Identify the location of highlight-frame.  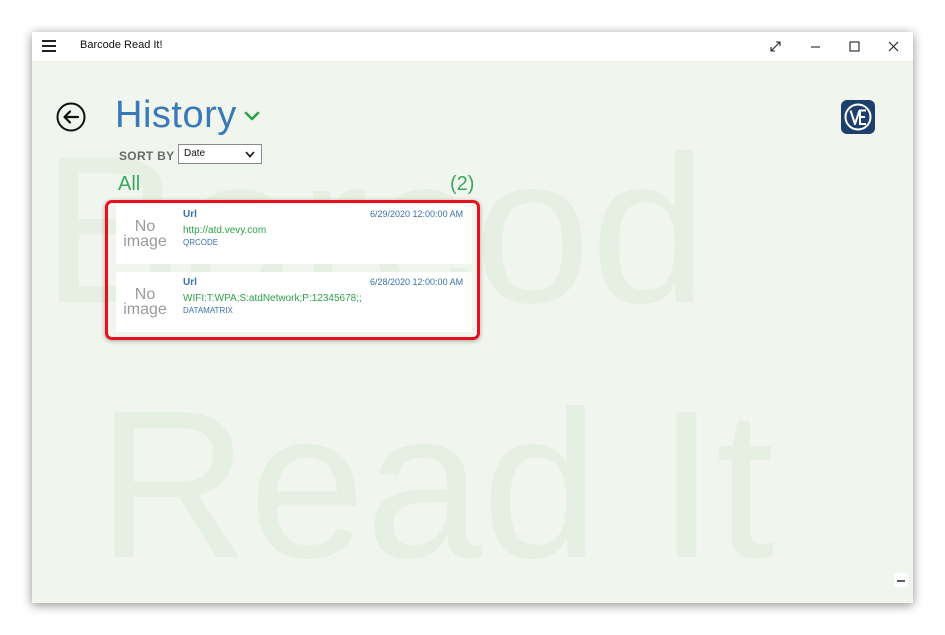
(292, 270).